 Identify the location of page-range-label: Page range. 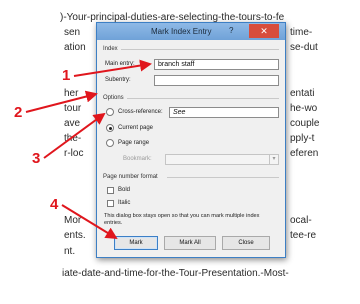
(134, 143).